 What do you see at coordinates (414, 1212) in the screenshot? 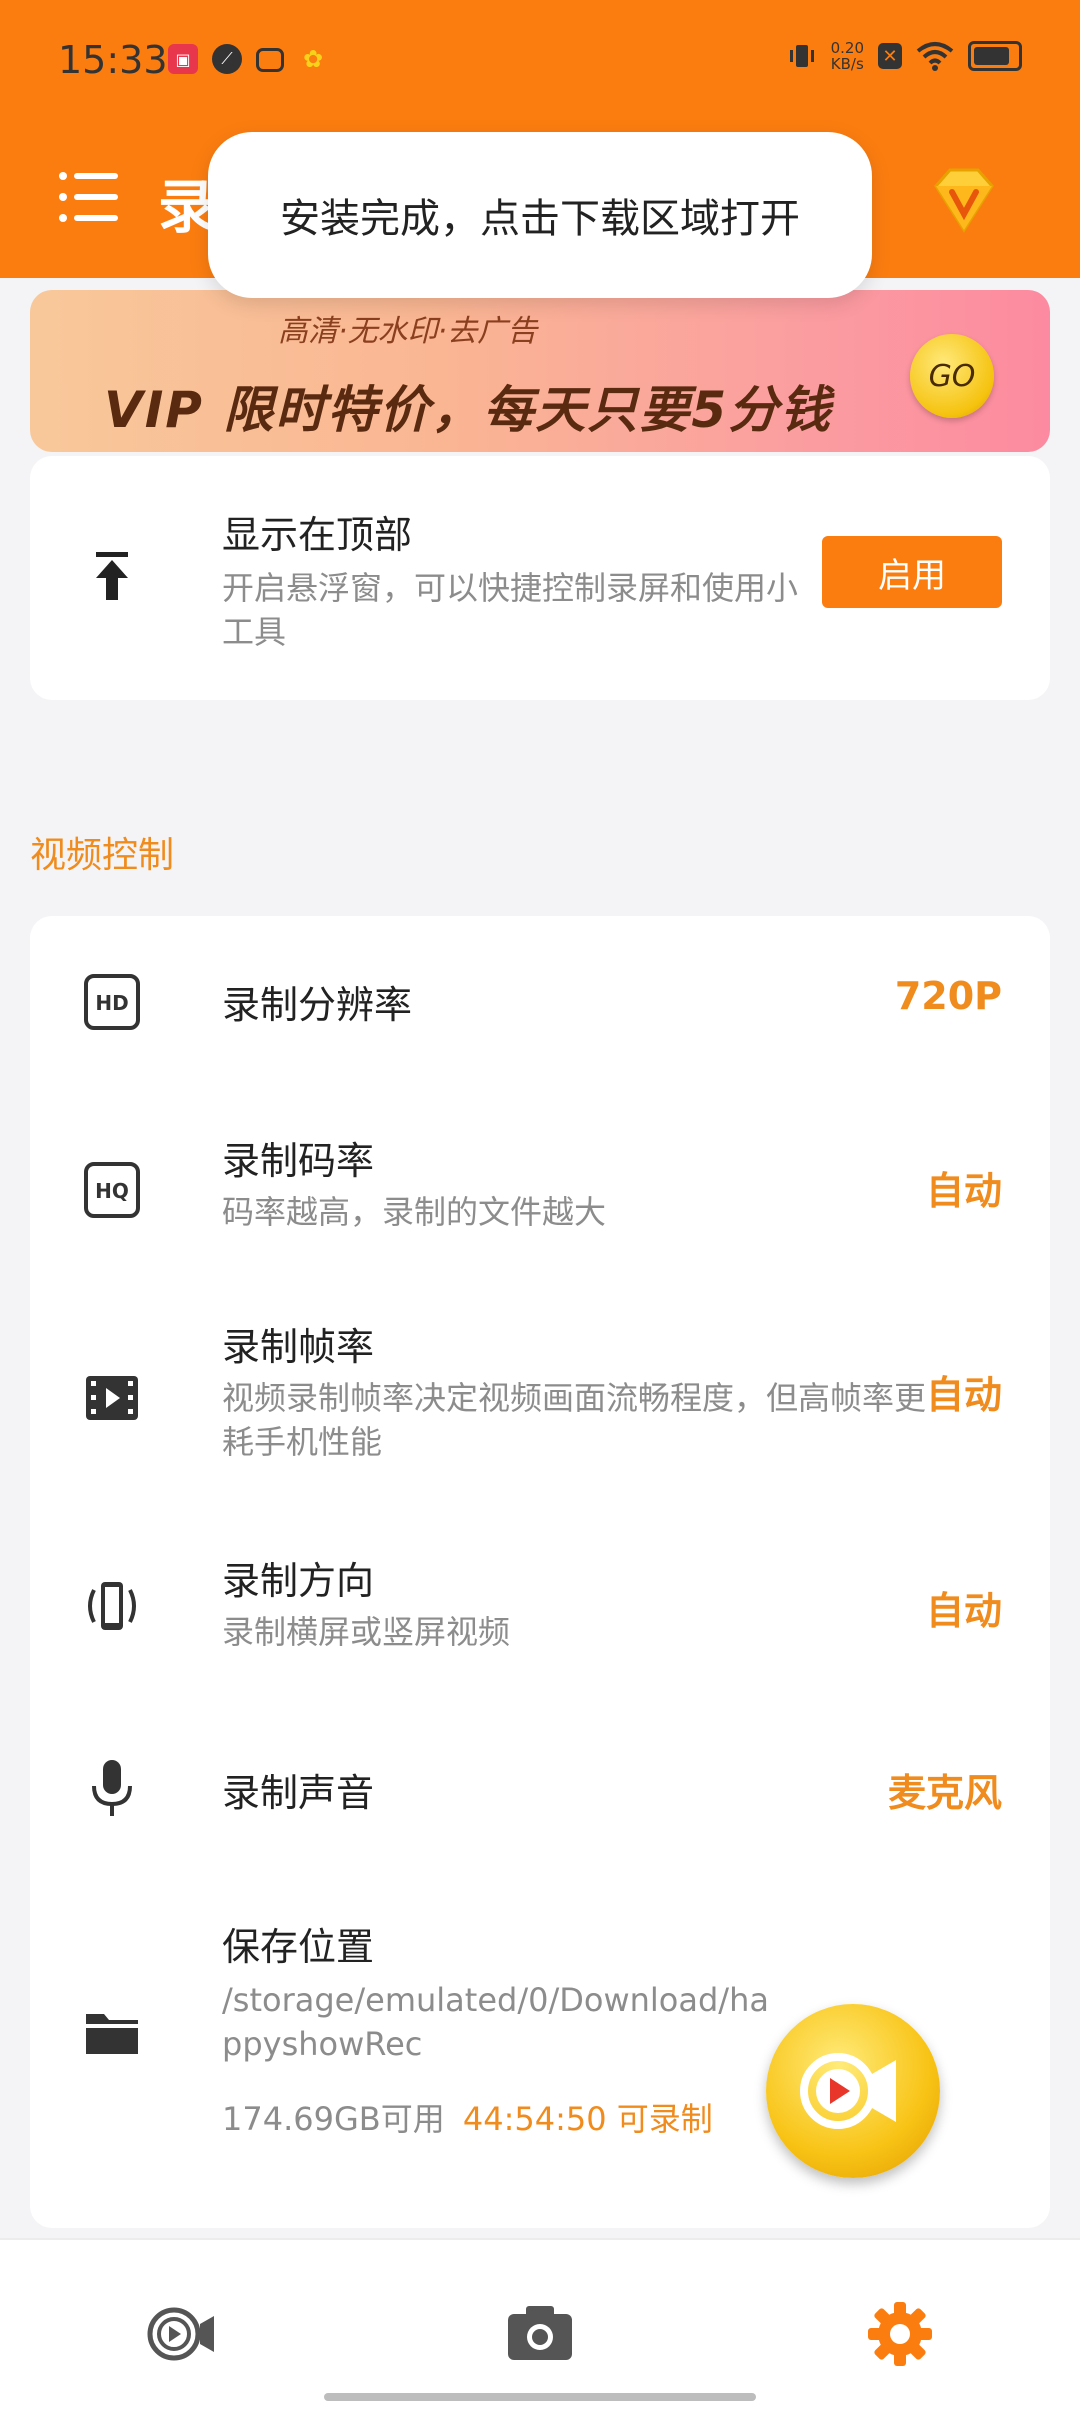
I see `bitrate-desc: 码率越高，录制的文件越大` at bounding box center [414, 1212].